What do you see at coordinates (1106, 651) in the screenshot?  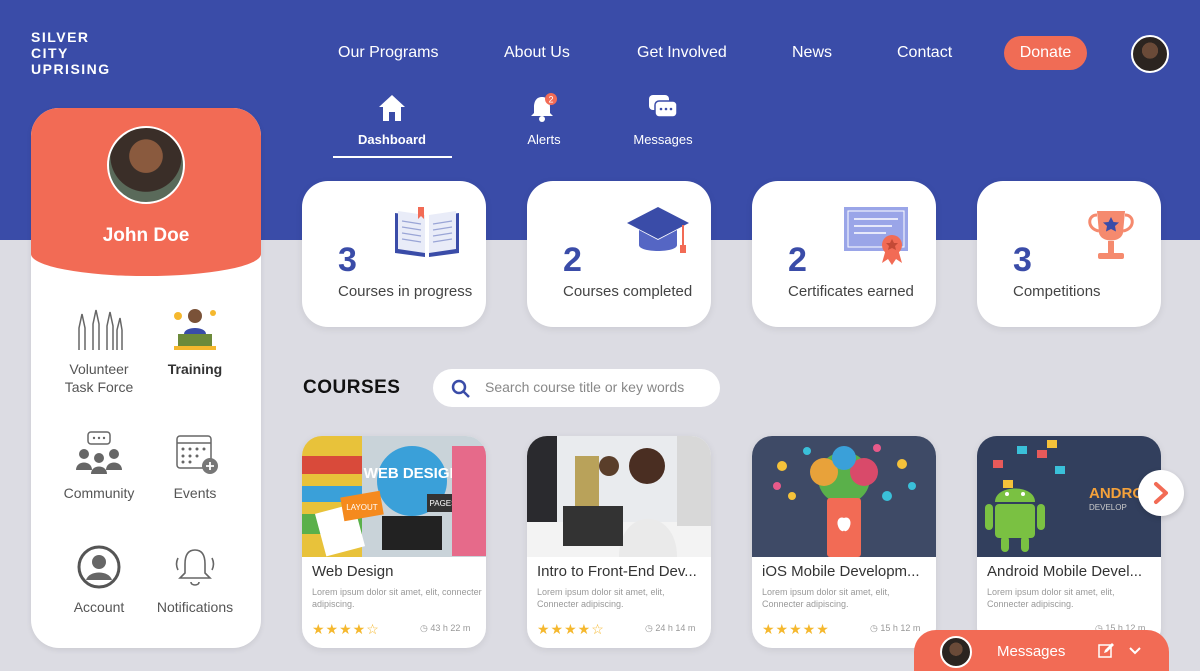 I see `compose-icon` at bounding box center [1106, 651].